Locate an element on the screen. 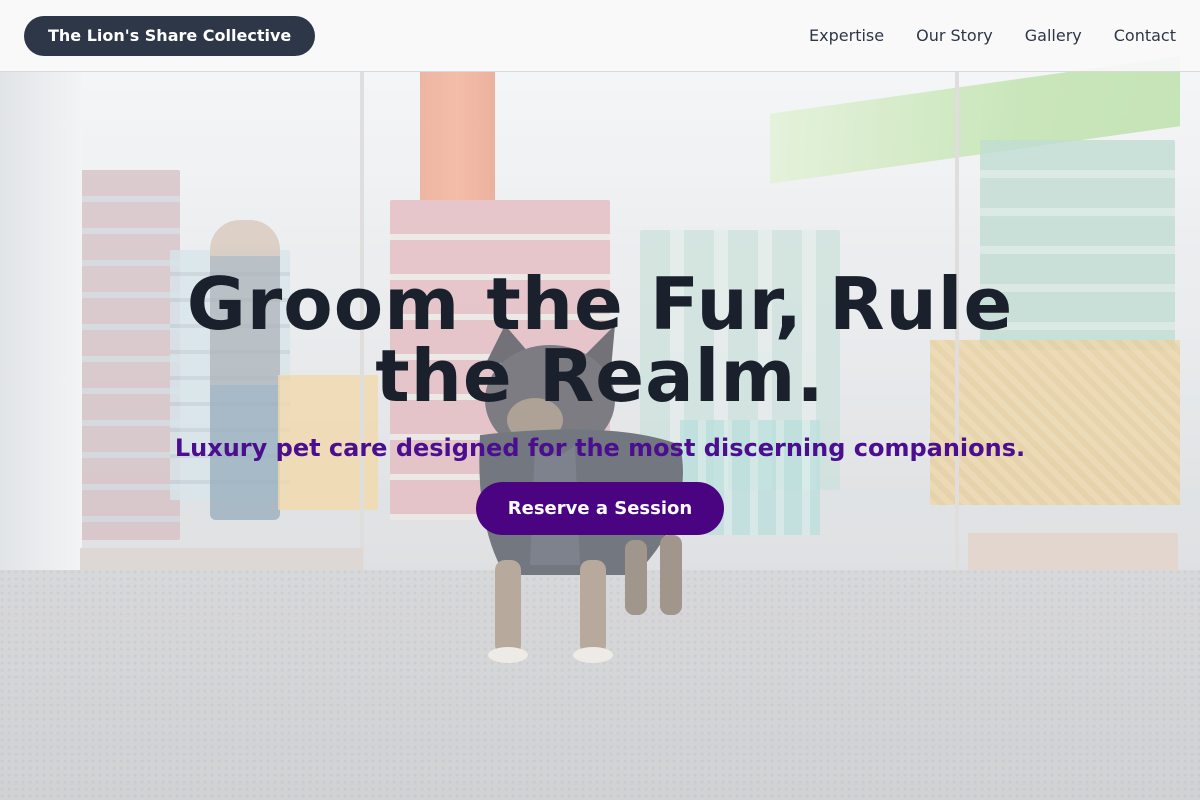  nav-link-our-story: Our Story is located at coordinates (954, 35).